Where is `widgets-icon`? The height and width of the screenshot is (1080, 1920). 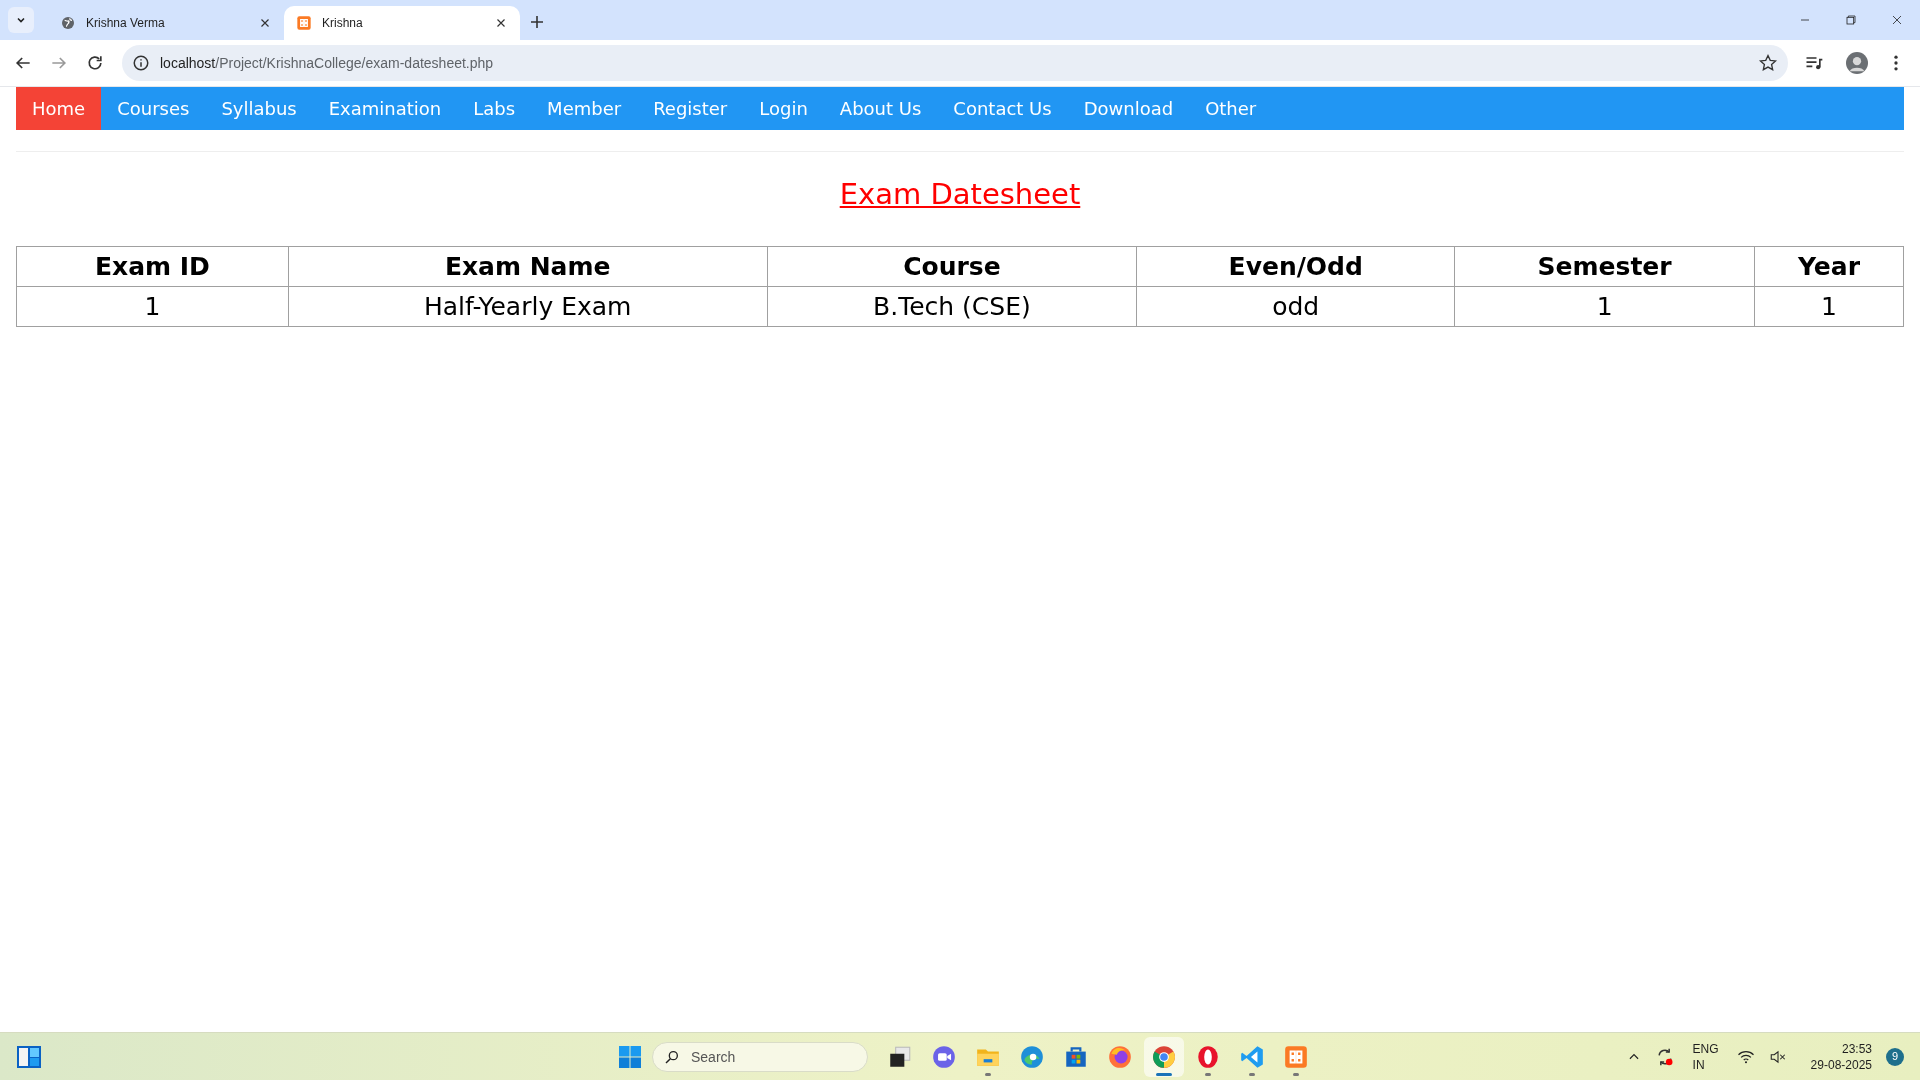 widgets-icon is located at coordinates (29, 1056).